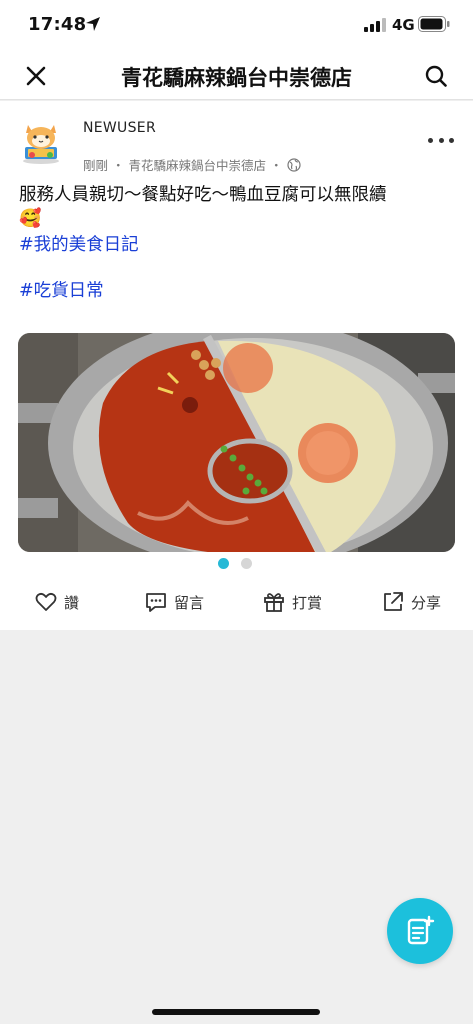 This screenshot has width=473, height=1024. What do you see at coordinates (72, 602) in the screenshot?
I see `like-label: 讚` at bounding box center [72, 602].